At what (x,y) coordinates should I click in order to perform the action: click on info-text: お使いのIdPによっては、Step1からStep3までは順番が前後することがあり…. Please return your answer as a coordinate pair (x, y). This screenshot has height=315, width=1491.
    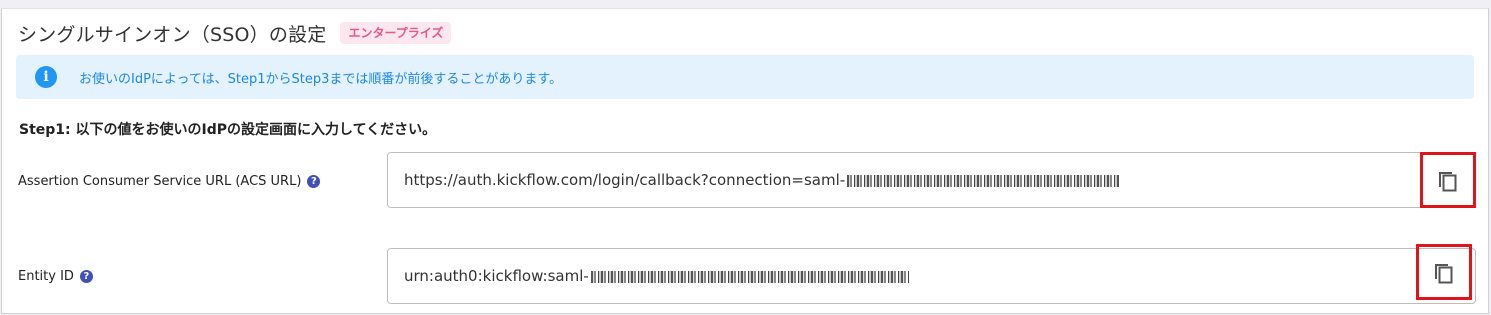
    Looking at the image, I should click on (321, 79).